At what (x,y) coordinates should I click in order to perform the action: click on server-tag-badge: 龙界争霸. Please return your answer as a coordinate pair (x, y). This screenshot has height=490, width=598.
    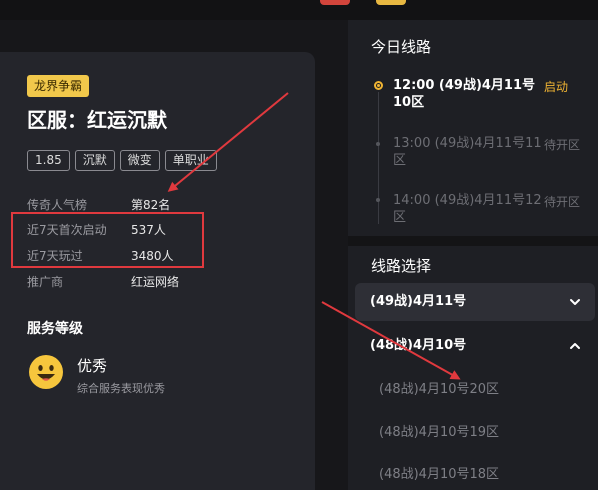
    Looking at the image, I should click on (58, 86).